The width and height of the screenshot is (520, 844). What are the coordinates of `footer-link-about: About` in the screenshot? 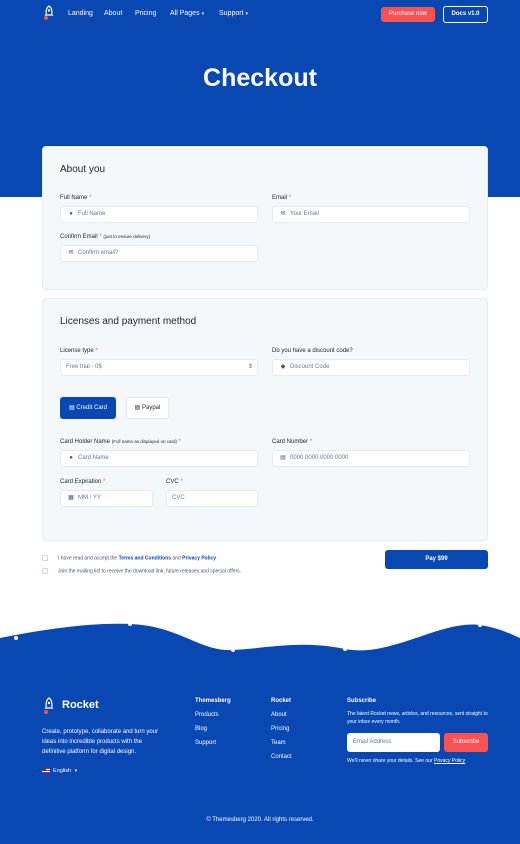 It's located at (279, 715).